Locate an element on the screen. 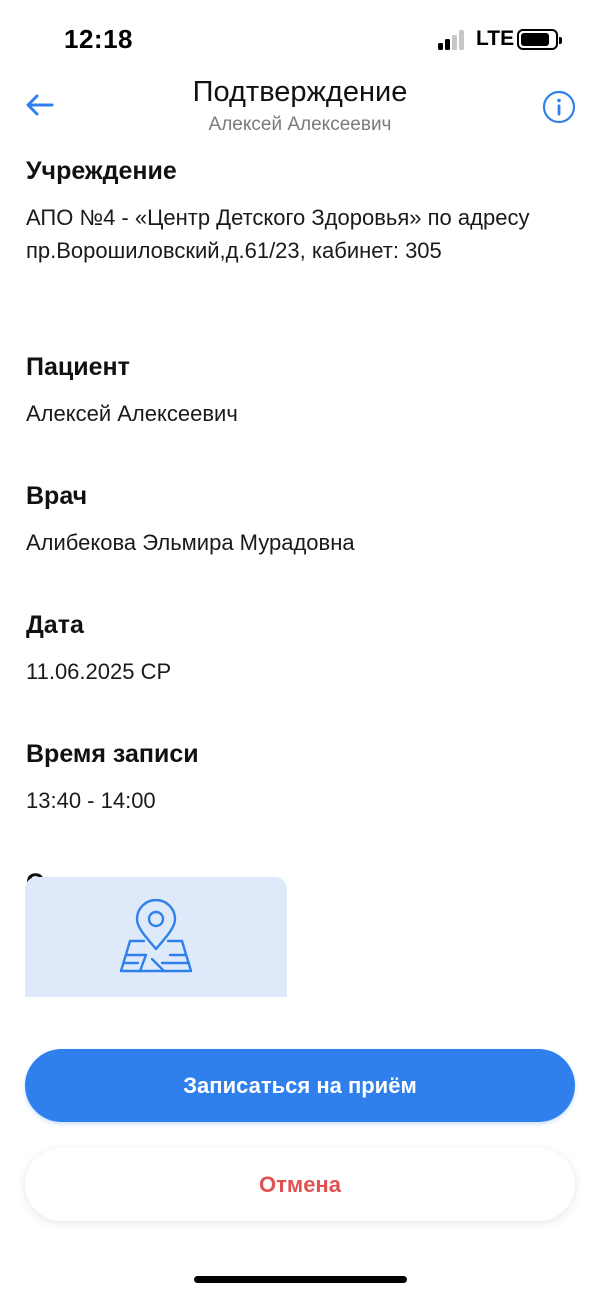  map-card-header is located at coordinates (156, 937).